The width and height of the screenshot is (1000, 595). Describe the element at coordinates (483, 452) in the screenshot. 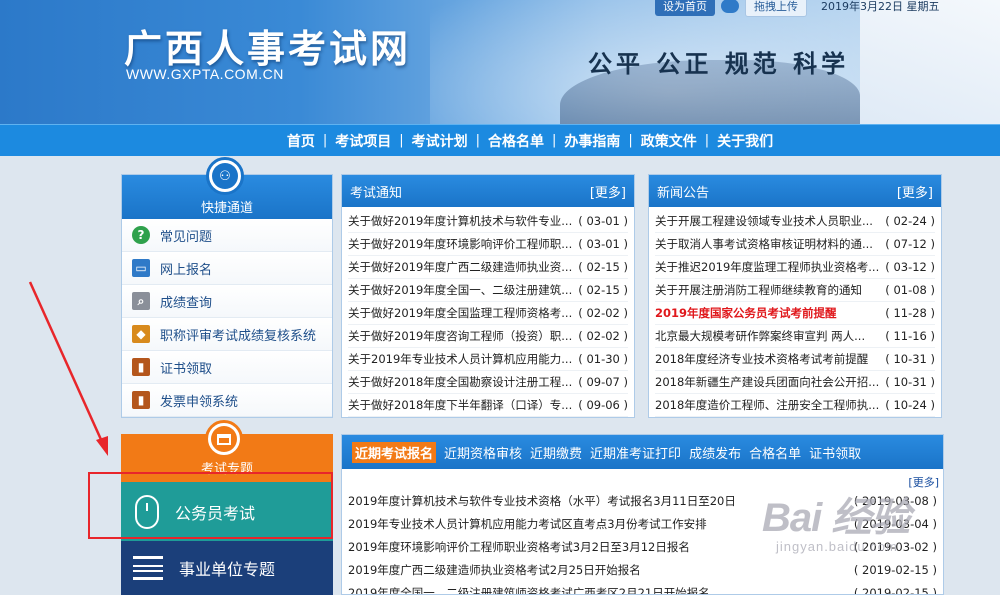

I see `exam-tab-1: 近期资格审核` at that location.